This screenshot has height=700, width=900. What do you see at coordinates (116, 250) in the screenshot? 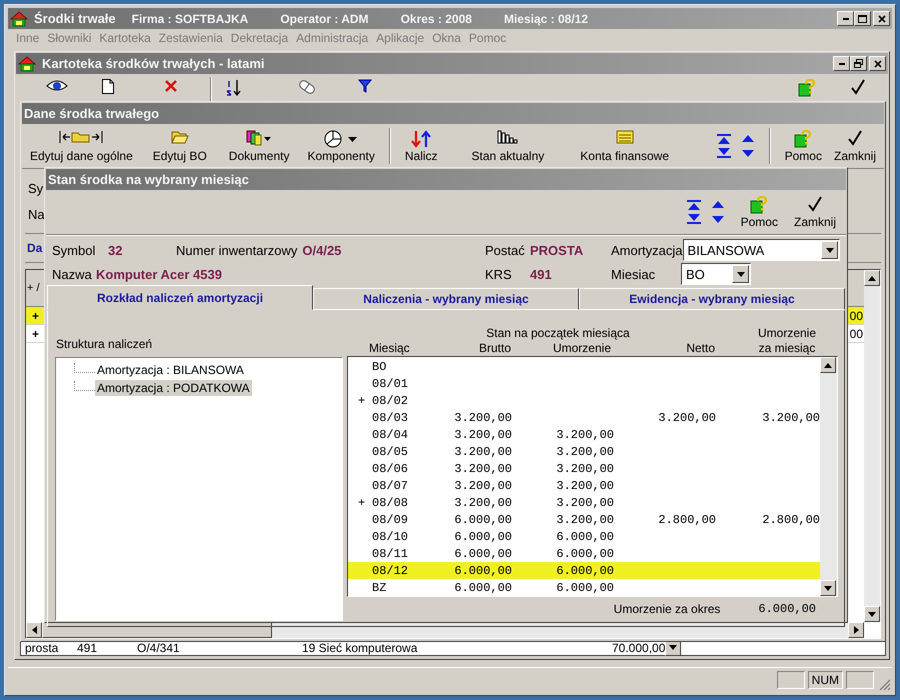
I see `field-value: 32` at bounding box center [116, 250].